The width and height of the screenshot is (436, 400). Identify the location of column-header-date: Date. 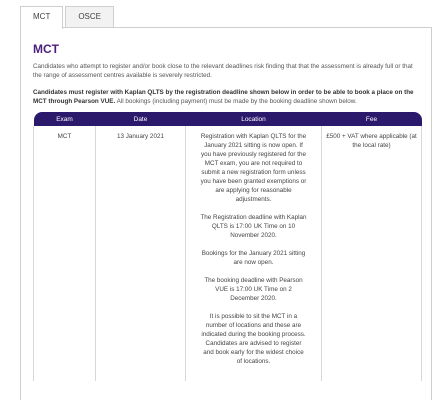
(140, 119).